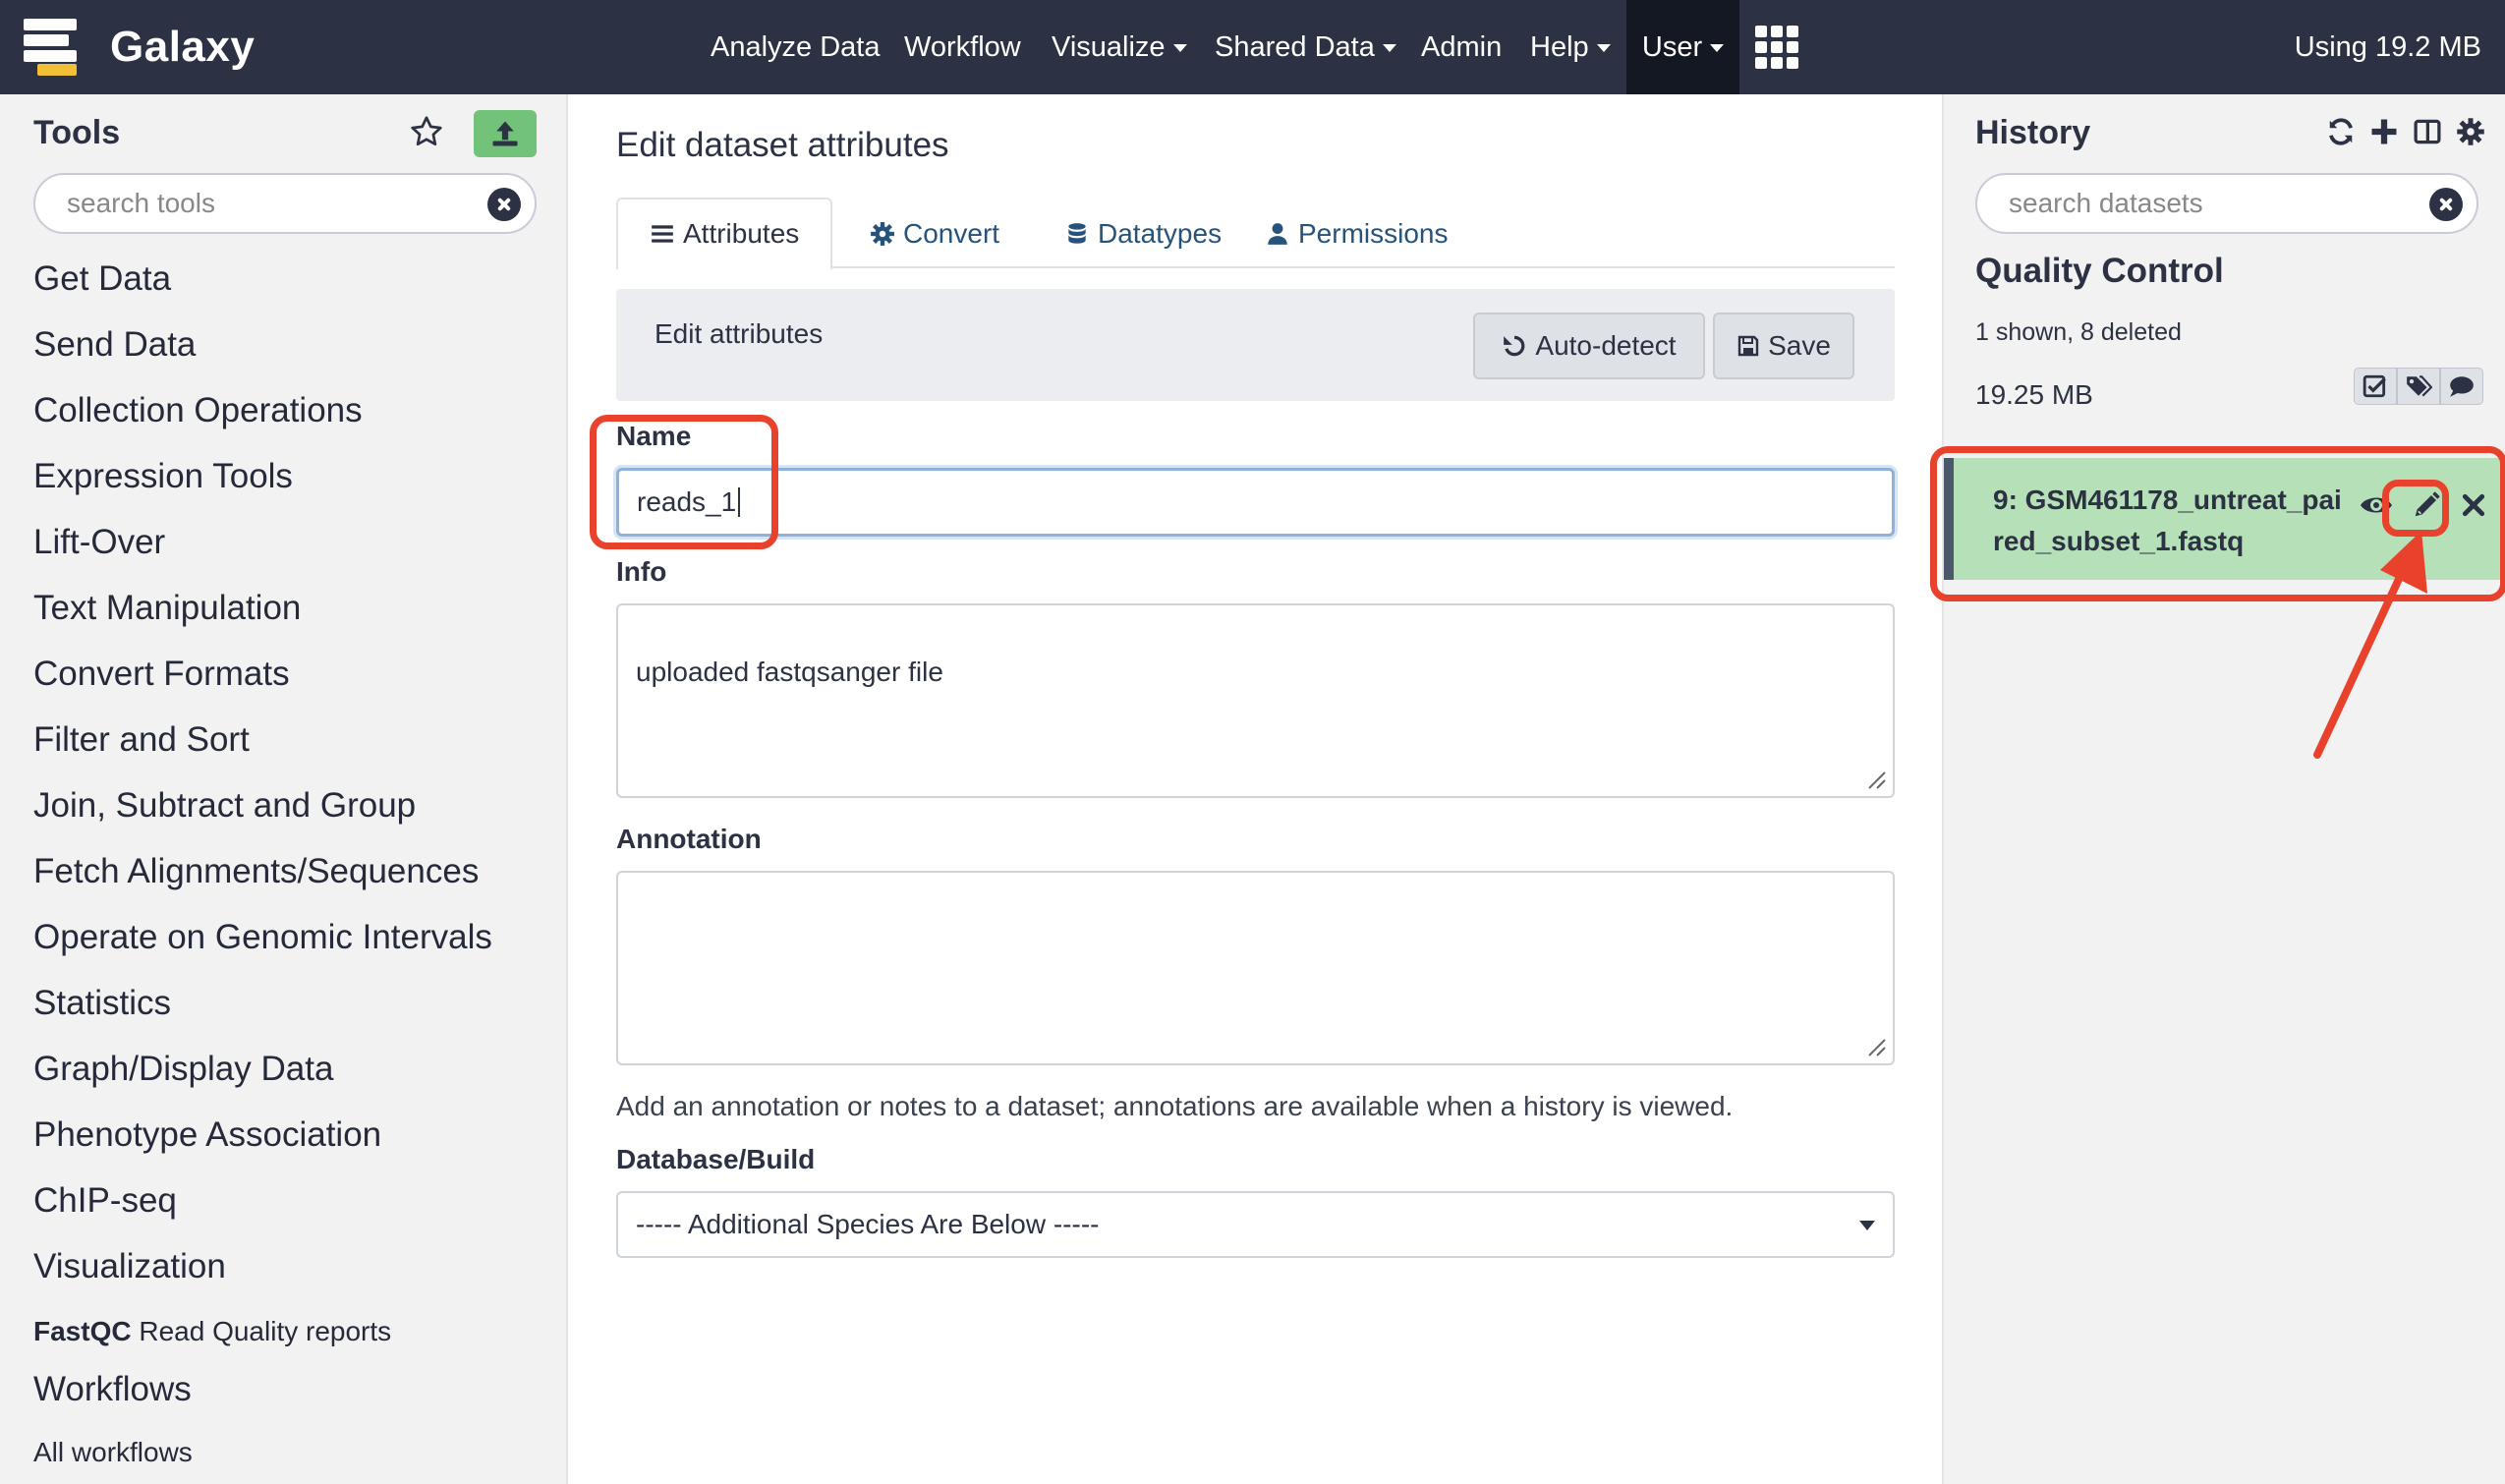 The image size is (2505, 1484). What do you see at coordinates (256, 871) in the screenshot?
I see `tool-section-fetch-alignments: Fetch Alignments/Sequences` at bounding box center [256, 871].